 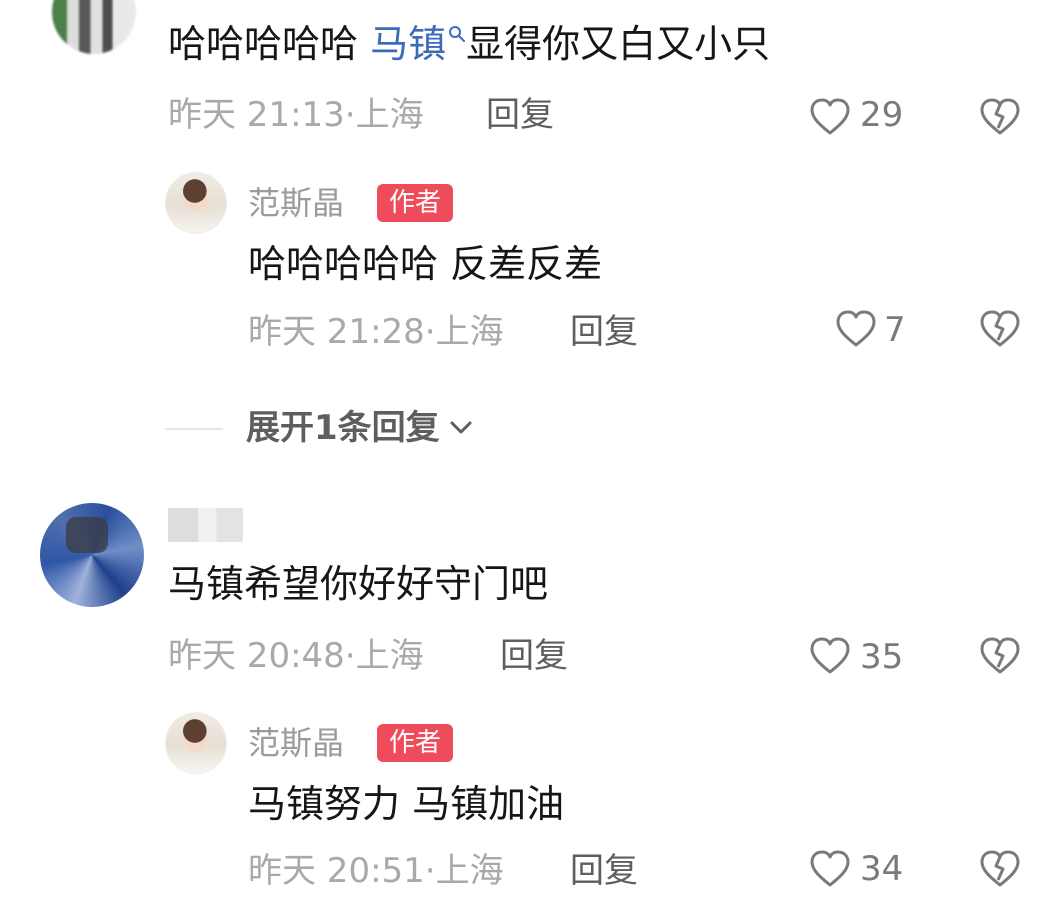 I want to click on like-count: 35, so click(x=882, y=657).